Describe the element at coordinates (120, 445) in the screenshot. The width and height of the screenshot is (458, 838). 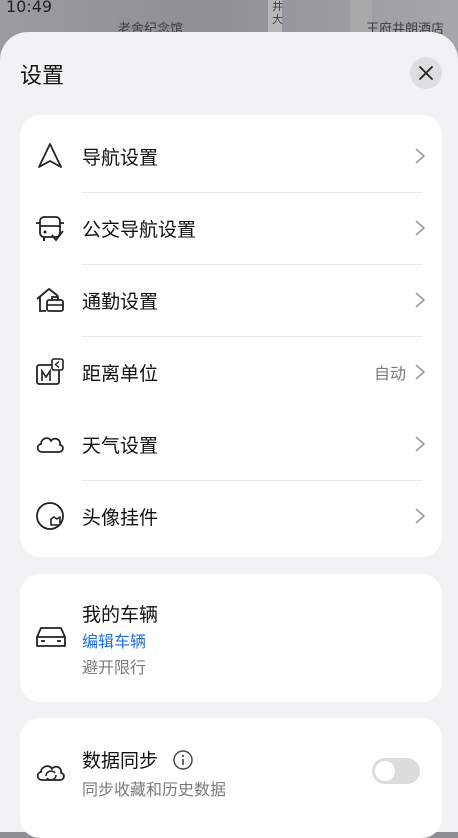
I see `row-label: 天气设置` at that location.